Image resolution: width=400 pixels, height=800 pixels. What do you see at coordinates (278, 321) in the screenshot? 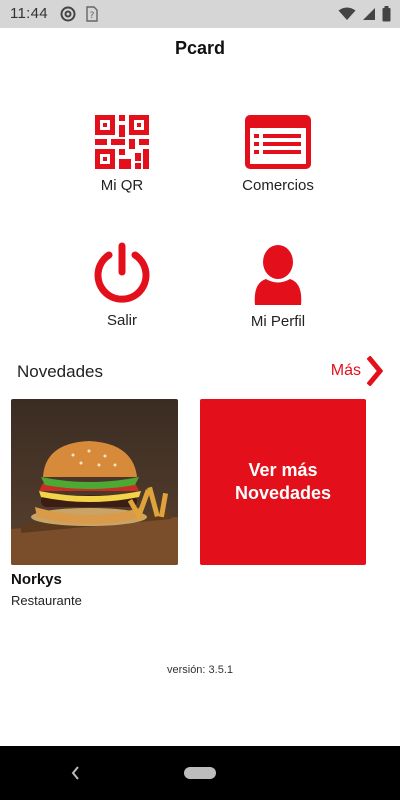
I see `mi-perfil-label: Mi Perfil` at bounding box center [278, 321].